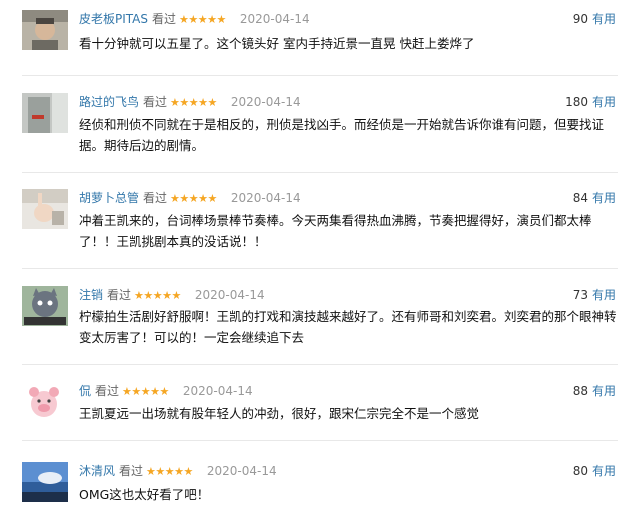 This screenshot has height=516, width=640. What do you see at coordinates (580, 19) in the screenshot?
I see `vote-count: 90` at bounding box center [580, 19].